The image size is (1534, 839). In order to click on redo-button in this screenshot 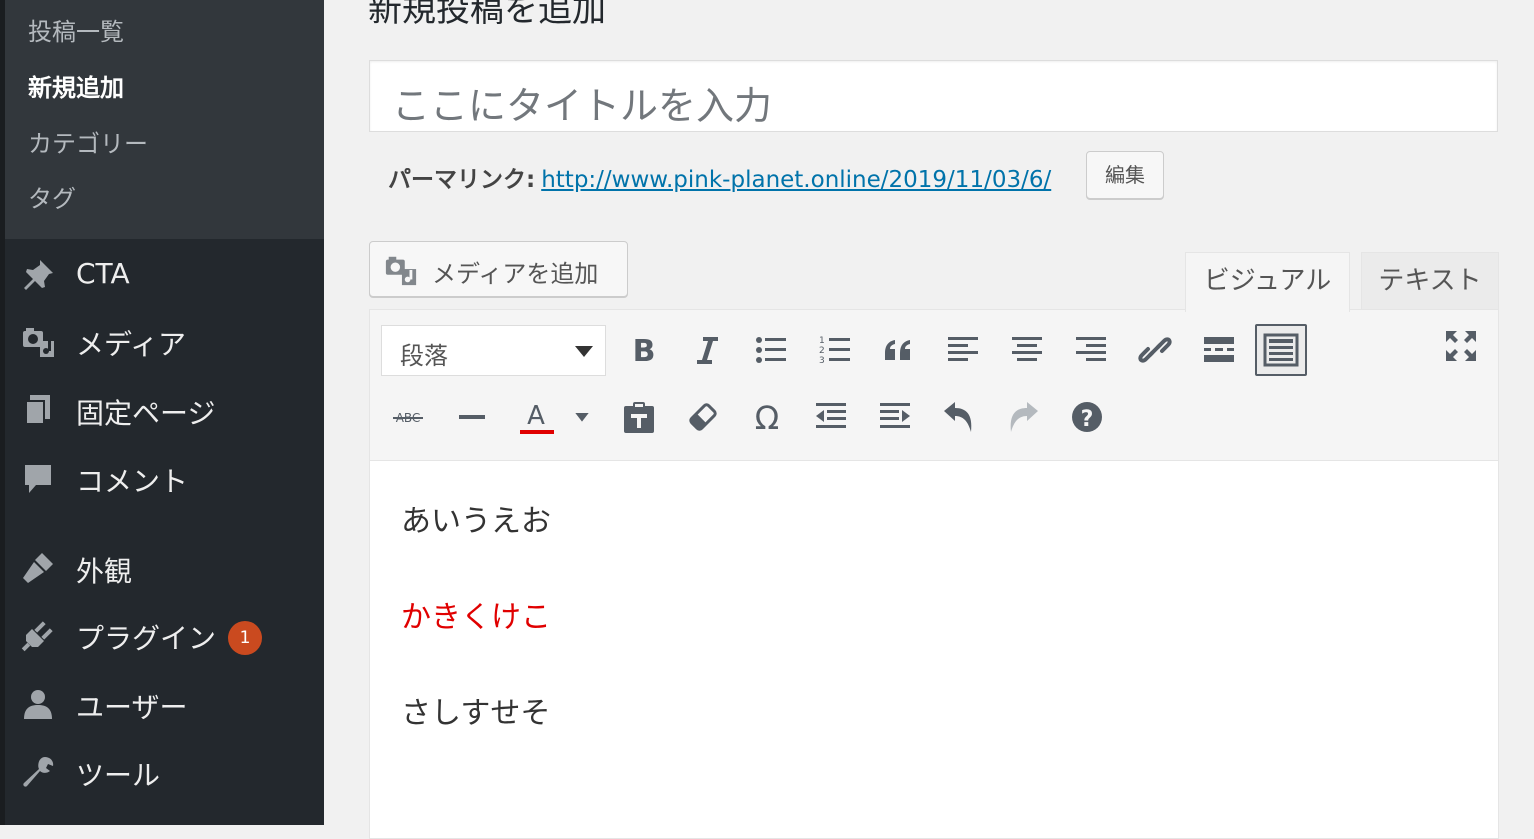, I will do `click(1023, 417)`.